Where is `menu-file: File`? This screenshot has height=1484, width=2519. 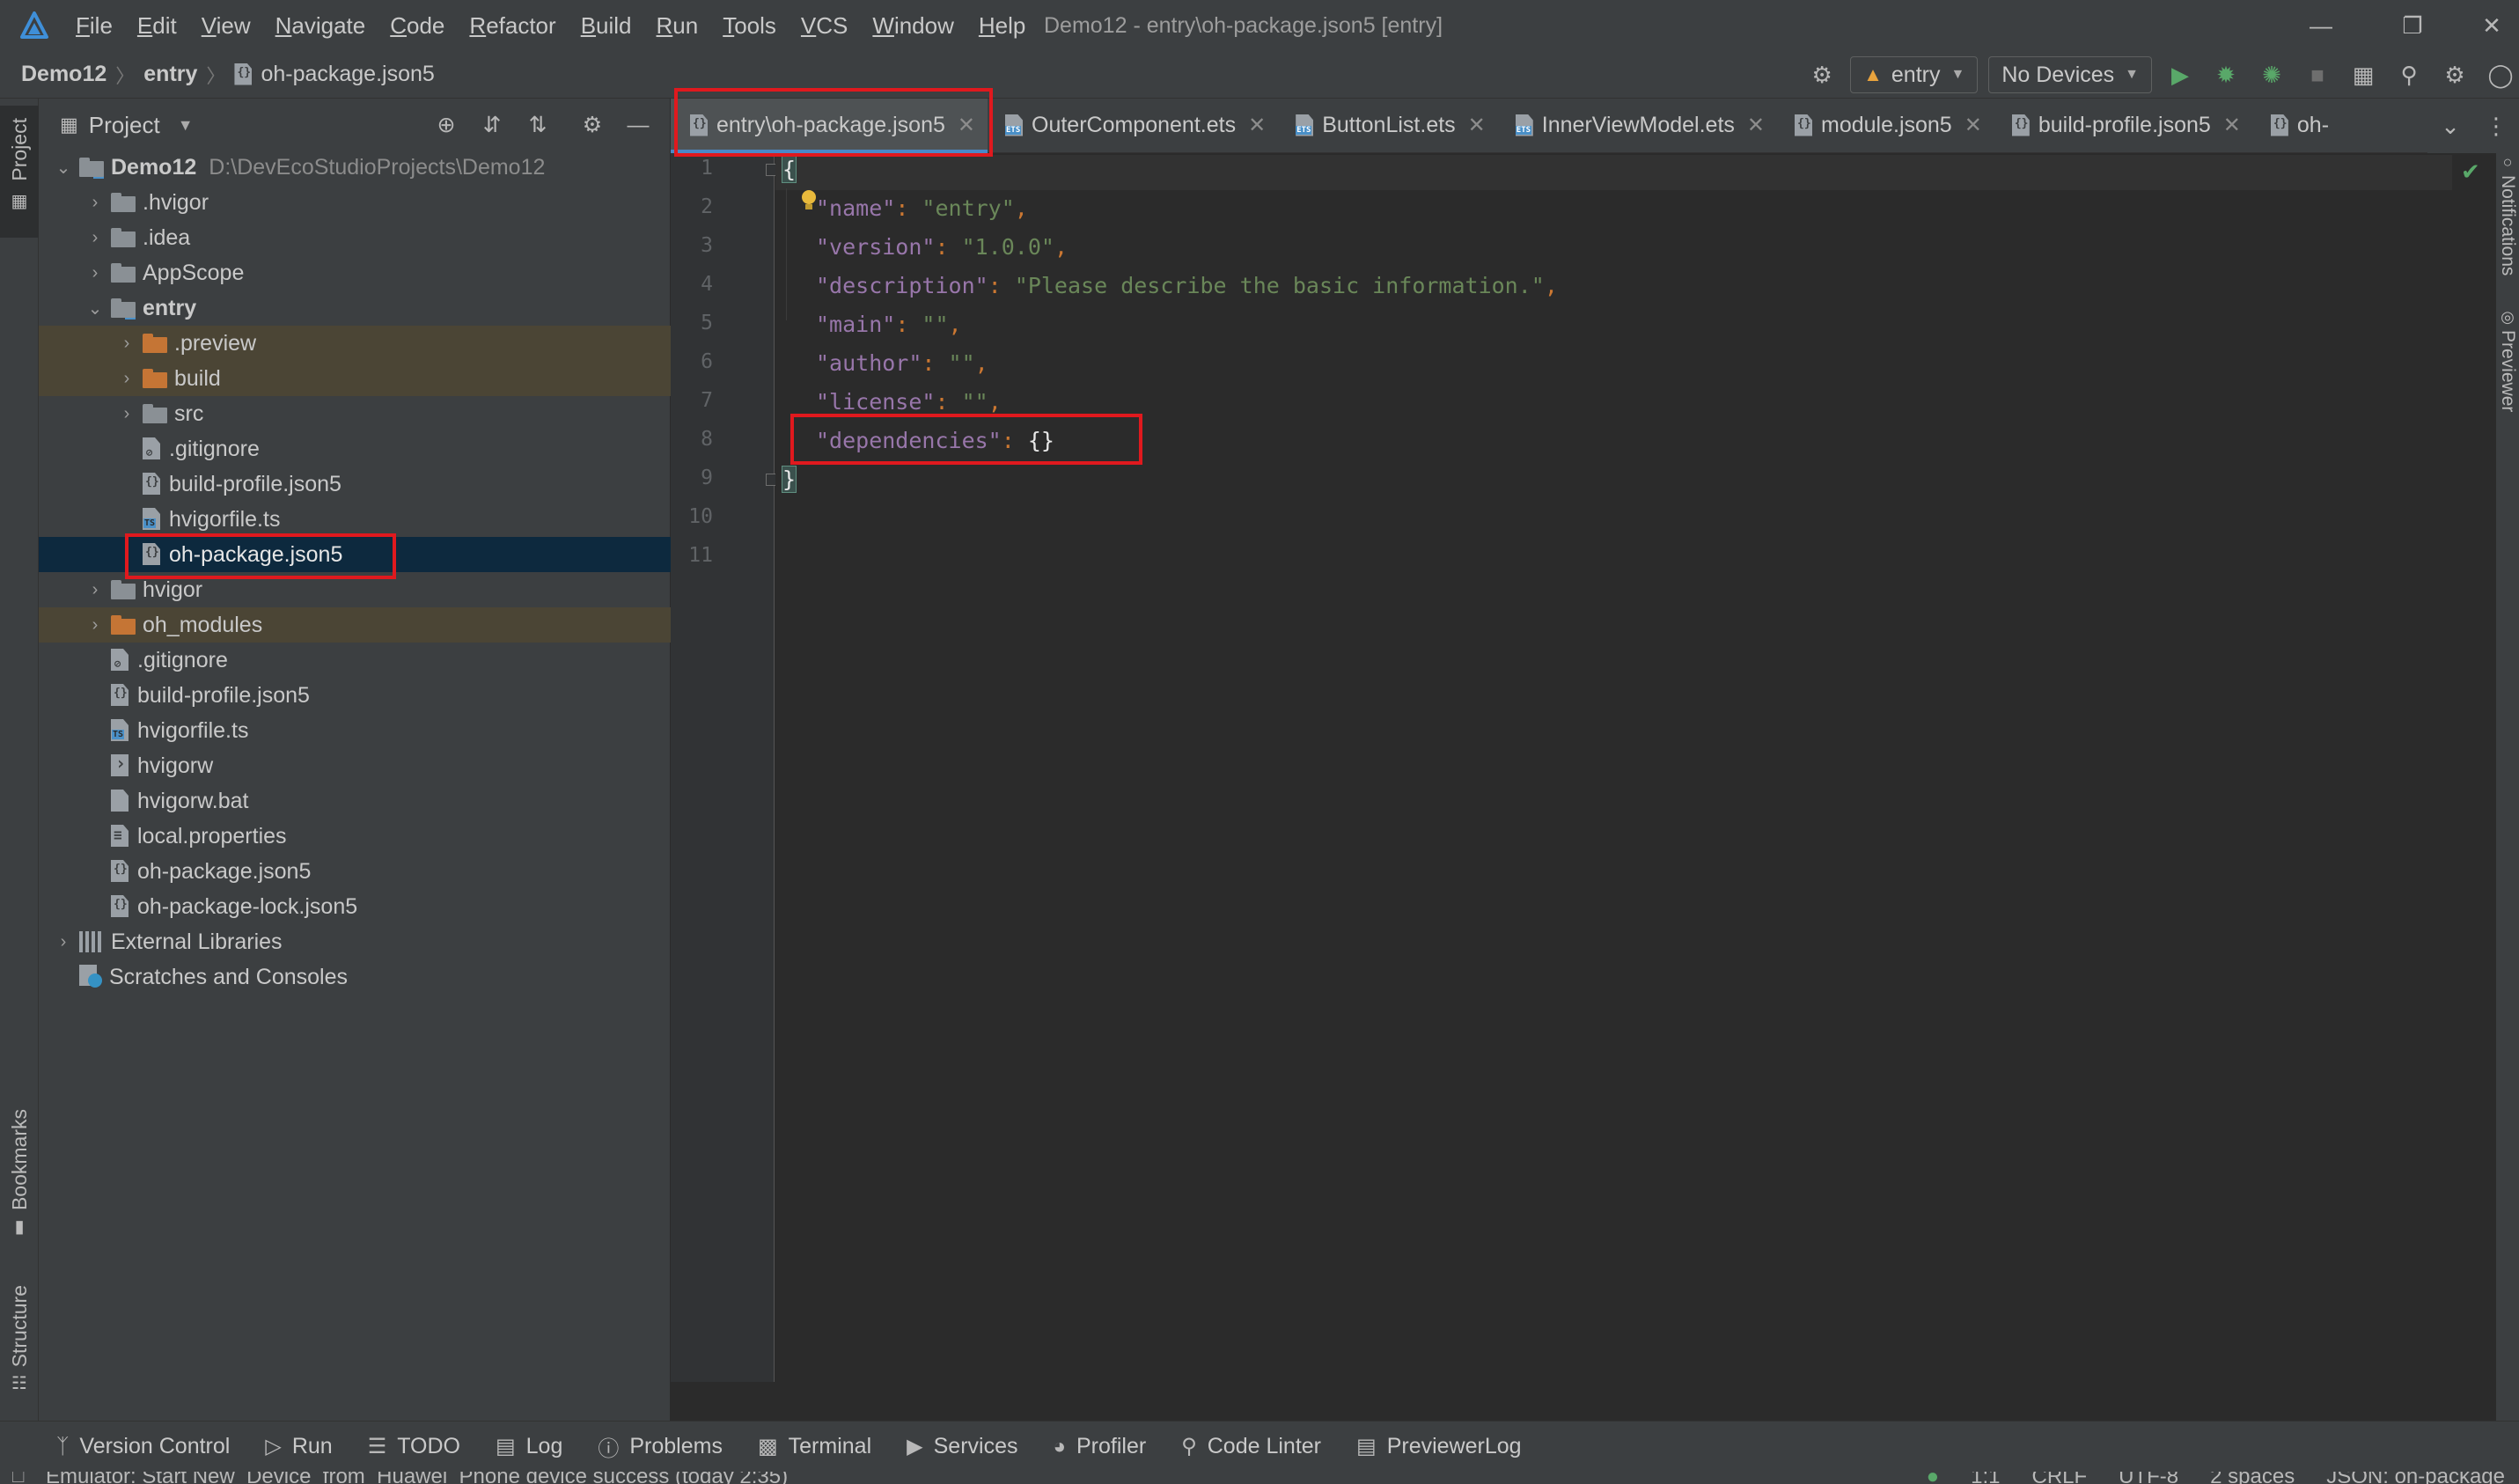
menu-file: File is located at coordinates (94, 25).